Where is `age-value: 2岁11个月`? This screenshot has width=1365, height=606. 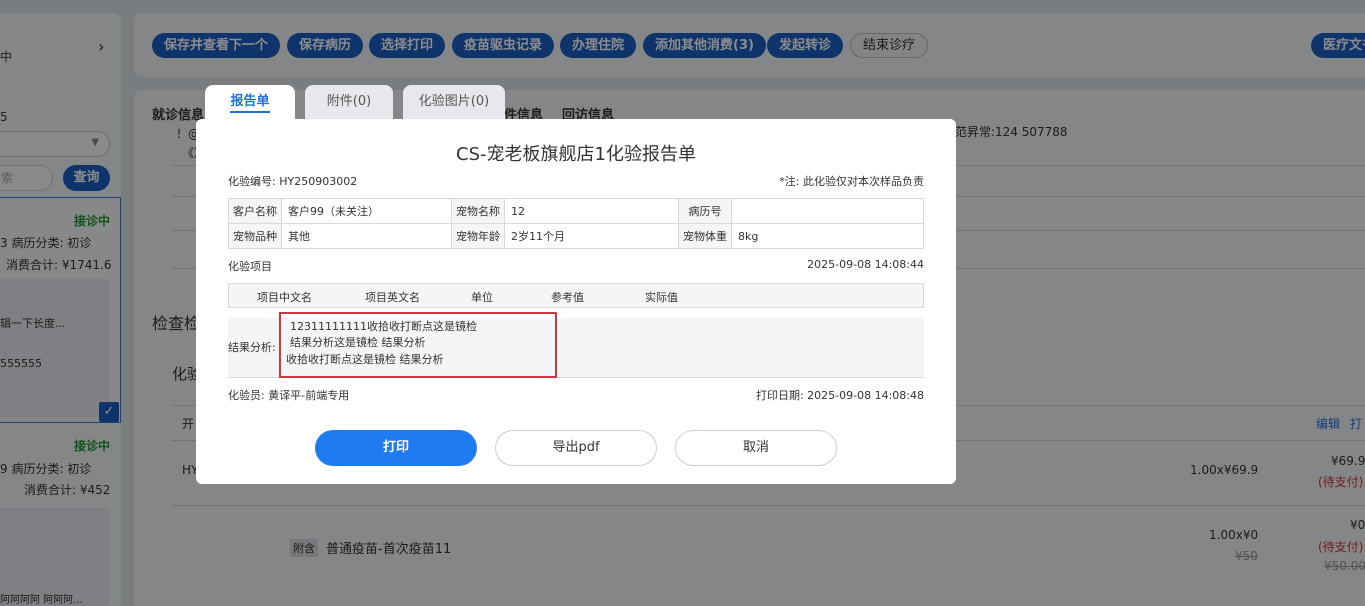
age-value: 2岁11个月 is located at coordinates (591, 236).